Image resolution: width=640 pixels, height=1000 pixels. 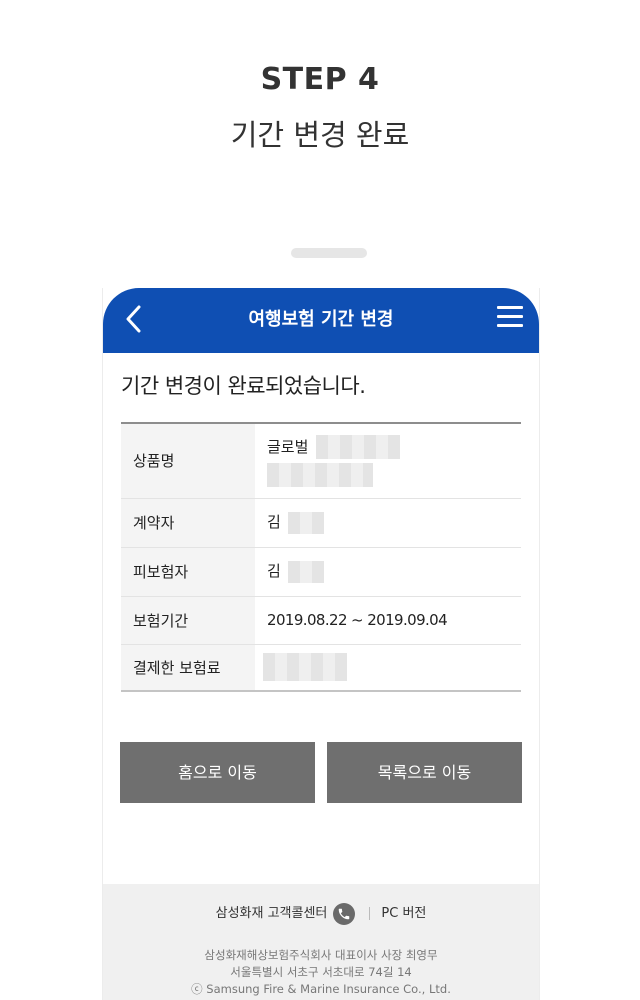 What do you see at coordinates (217, 772) in the screenshot?
I see `go-home-button: 홈으로 이동` at bounding box center [217, 772].